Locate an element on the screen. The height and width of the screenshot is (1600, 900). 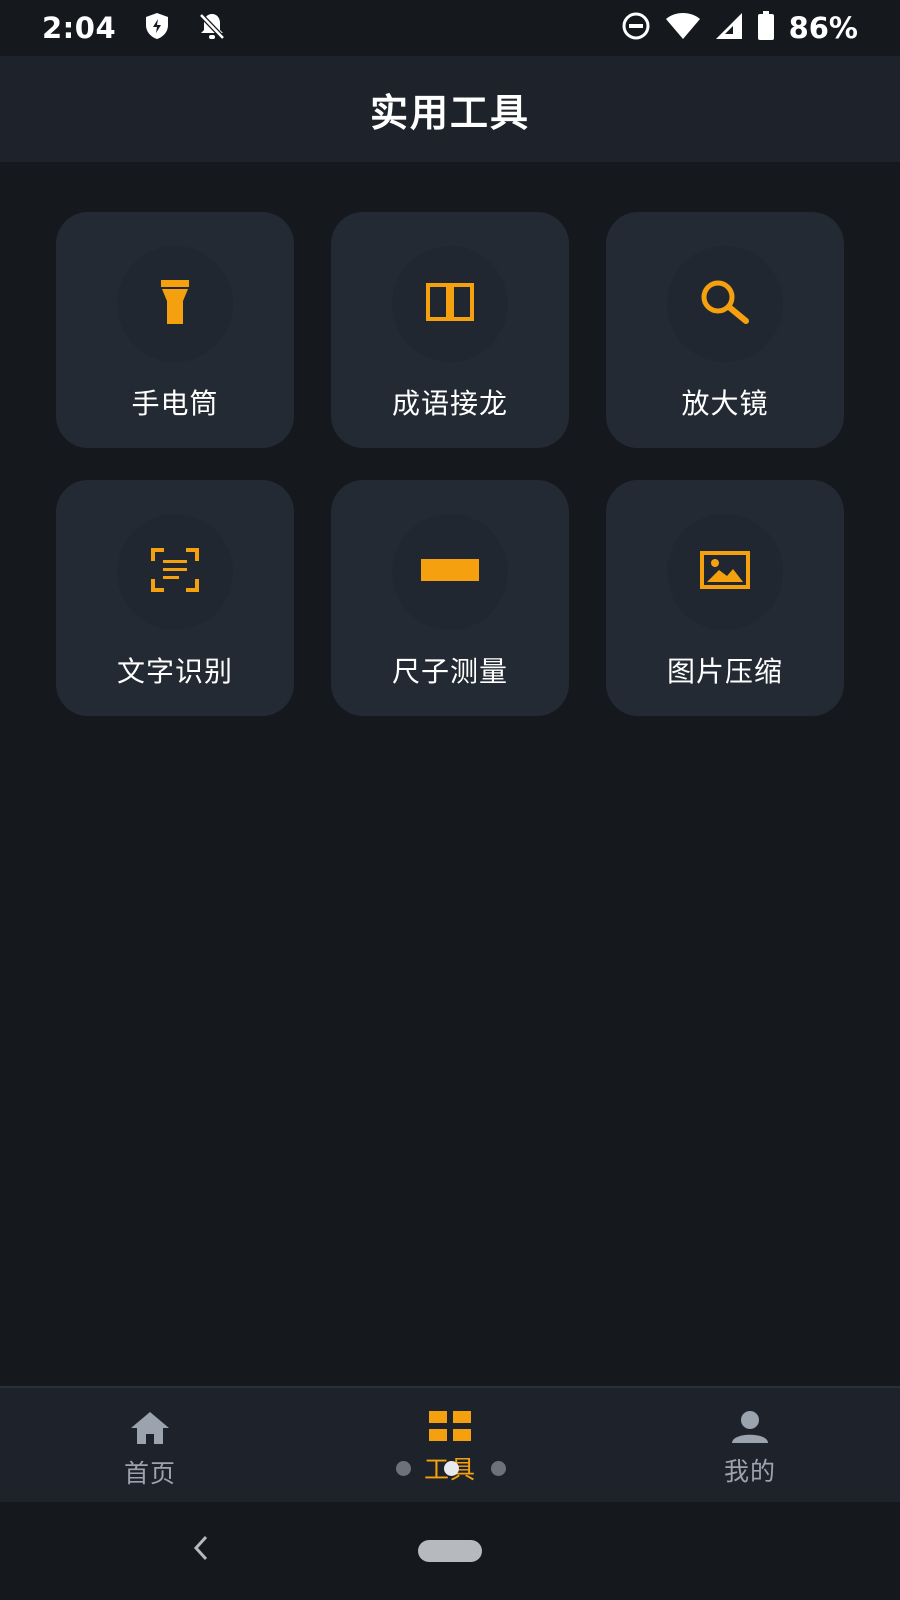
nav-item-profile: 我的 is located at coordinates (750, 1445).